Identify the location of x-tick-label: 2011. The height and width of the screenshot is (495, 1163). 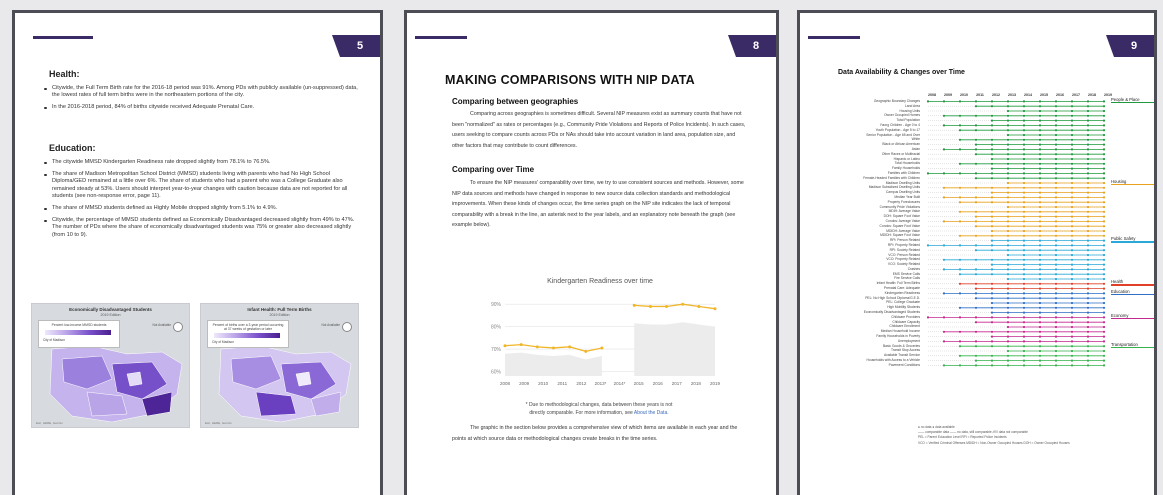
(562, 383).